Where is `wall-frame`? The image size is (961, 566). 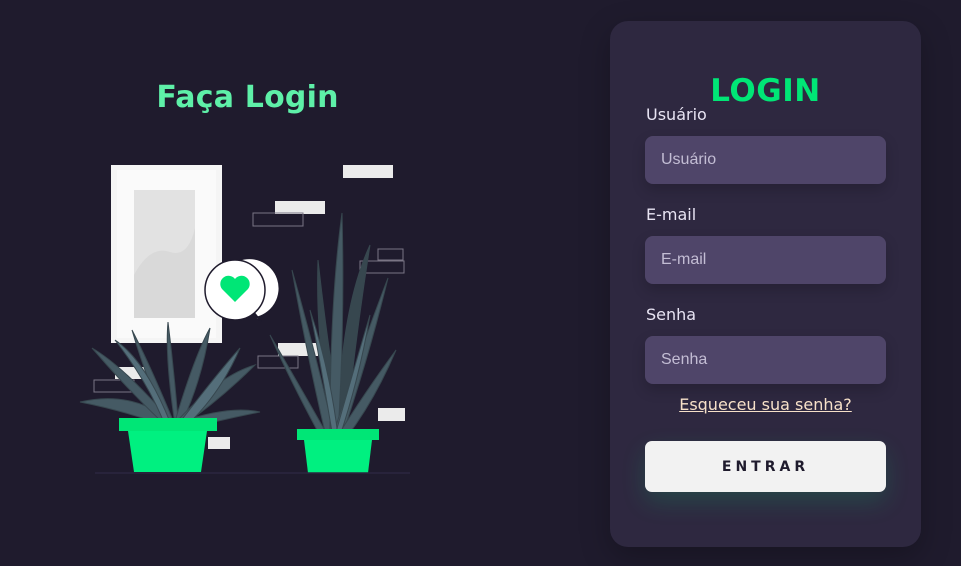 wall-frame is located at coordinates (166, 254).